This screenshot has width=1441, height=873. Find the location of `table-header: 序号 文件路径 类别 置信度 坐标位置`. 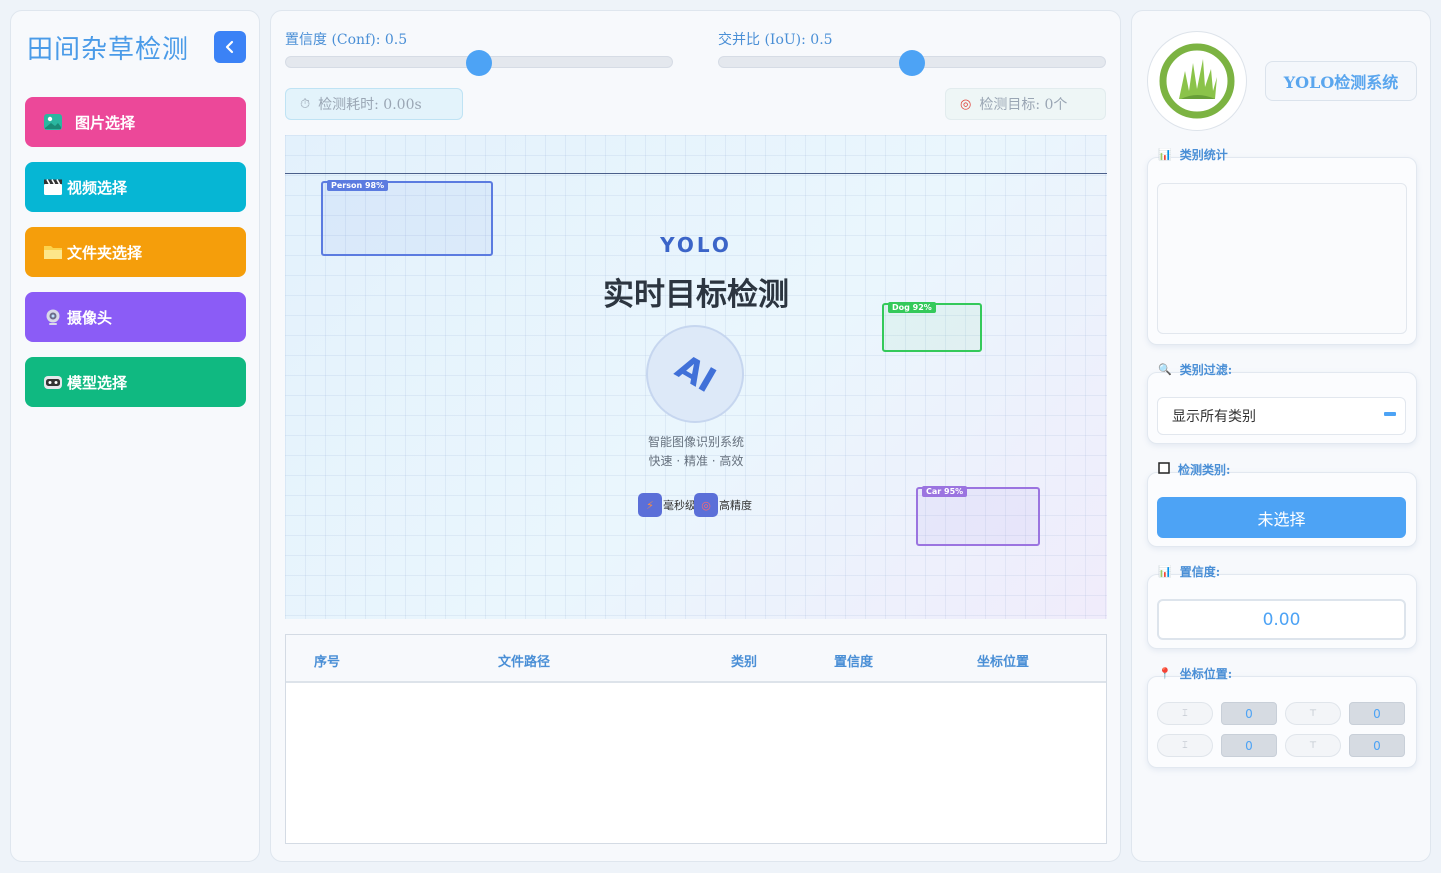

table-header: 序号 文件路径 类别 置信度 坐标位置 is located at coordinates (696, 659).